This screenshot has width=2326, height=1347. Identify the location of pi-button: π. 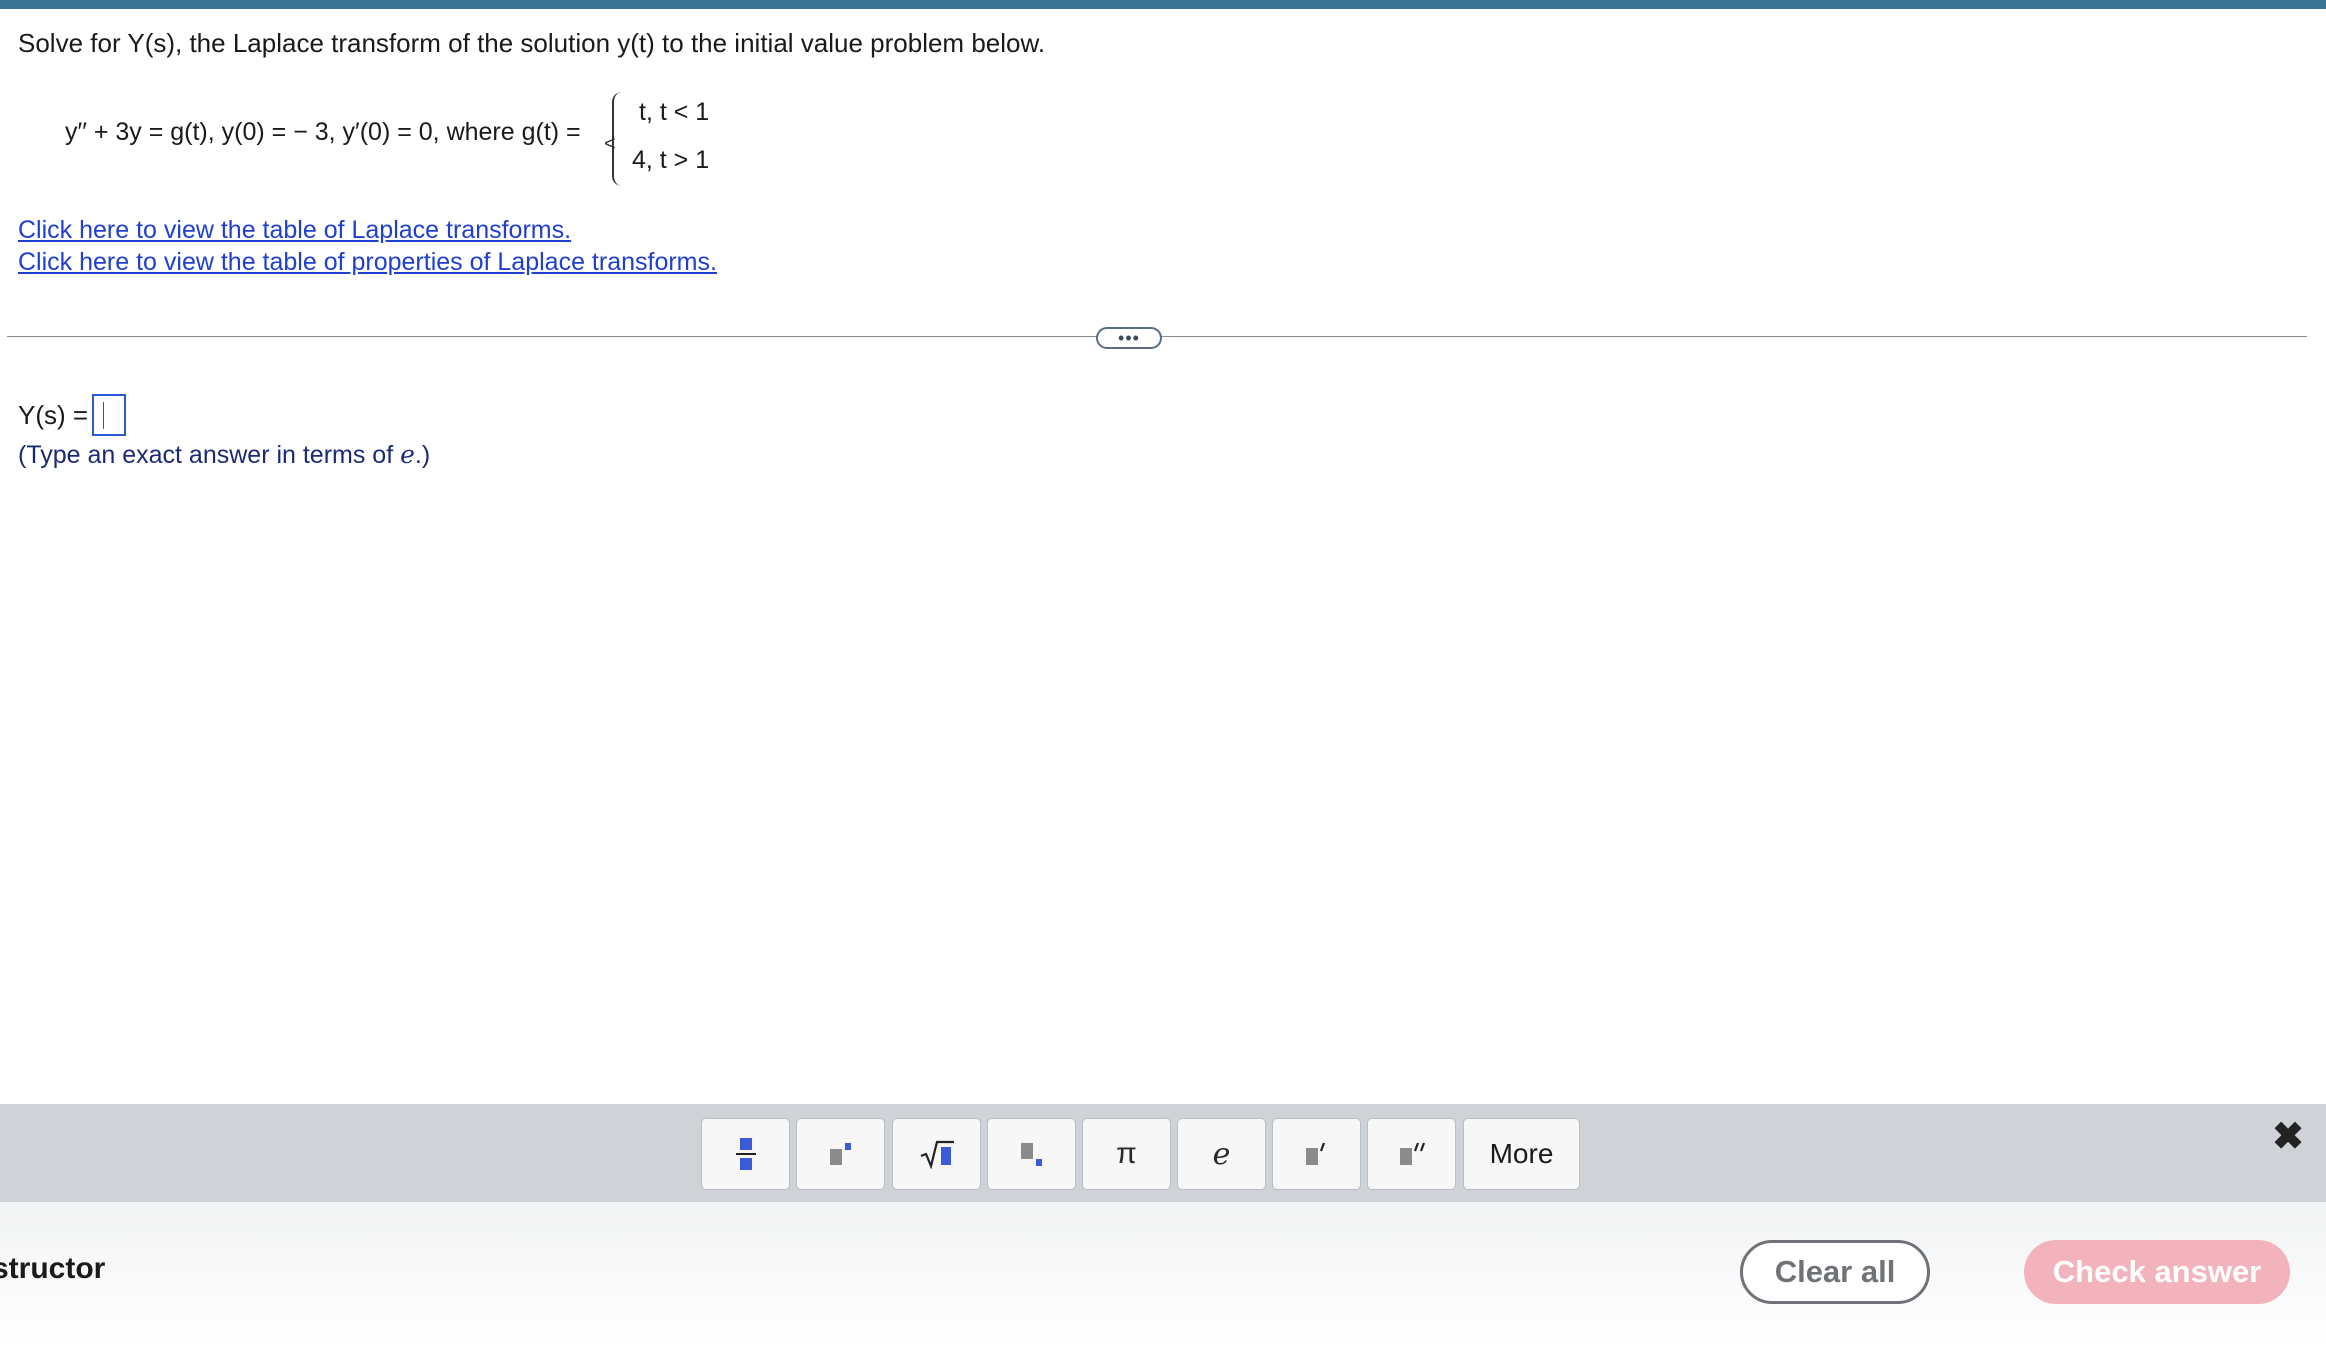
(1126, 1154).